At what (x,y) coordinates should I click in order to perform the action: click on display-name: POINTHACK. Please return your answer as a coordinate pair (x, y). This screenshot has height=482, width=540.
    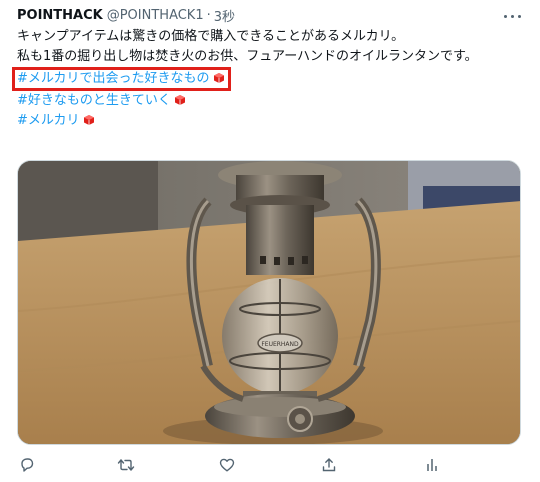
    Looking at the image, I should click on (60, 15).